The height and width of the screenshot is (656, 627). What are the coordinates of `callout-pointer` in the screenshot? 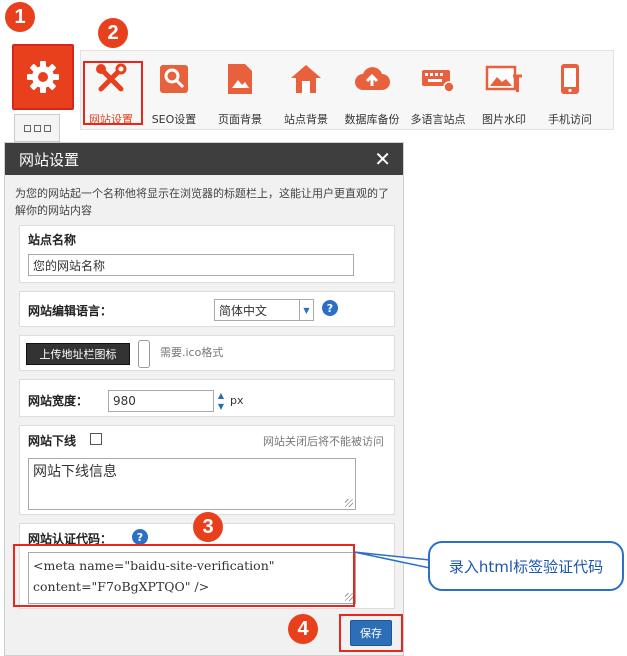 It's located at (392, 560).